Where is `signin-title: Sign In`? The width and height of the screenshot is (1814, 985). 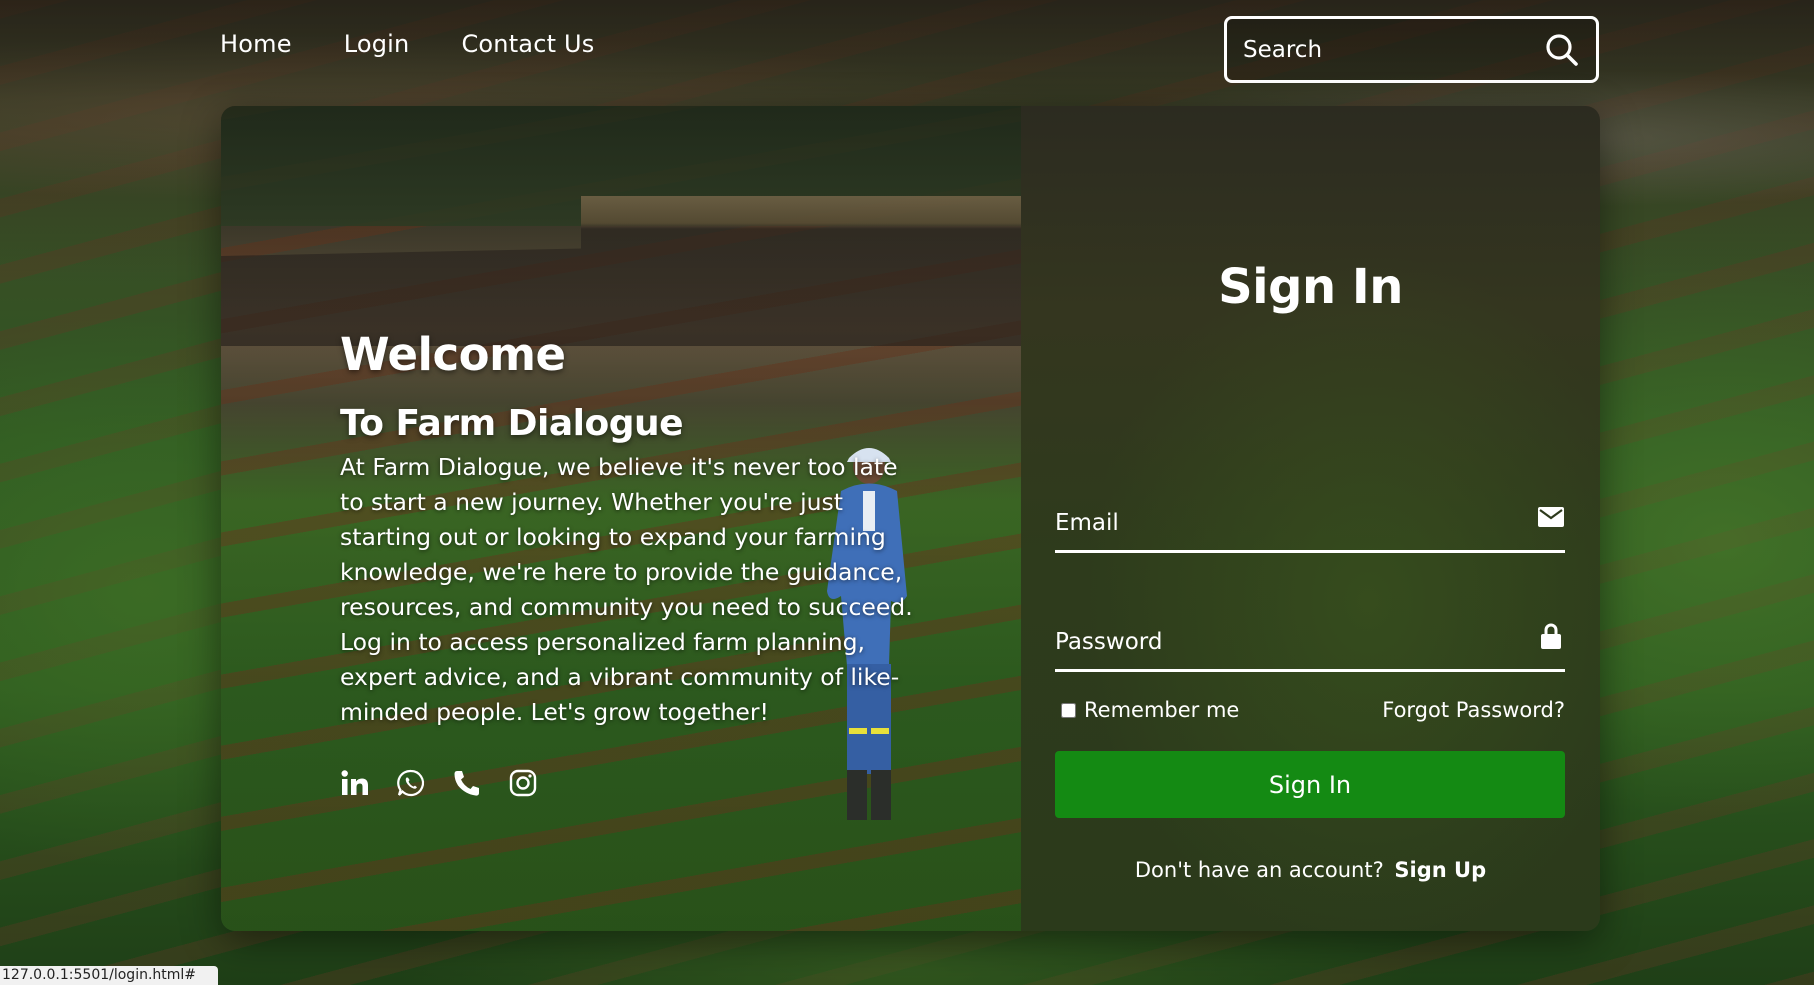
signin-title: Sign In is located at coordinates (1310, 287).